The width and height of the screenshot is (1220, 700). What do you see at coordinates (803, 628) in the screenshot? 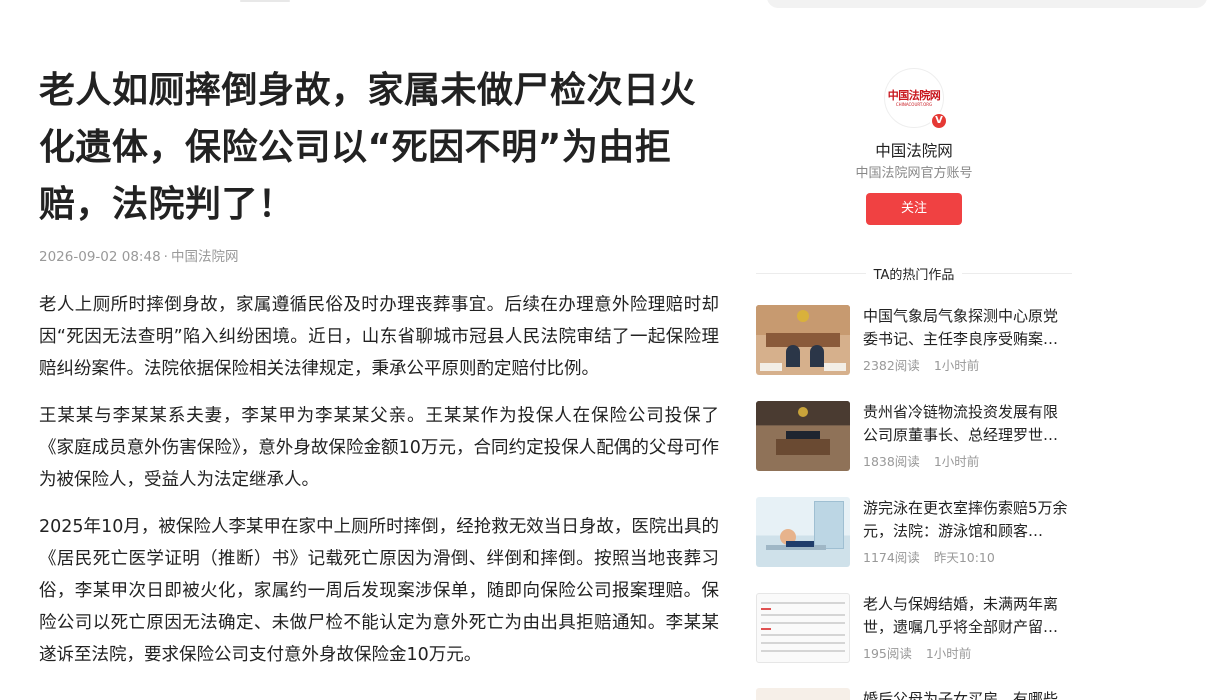
I see `document-table-thumbnail` at bounding box center [803, 628].